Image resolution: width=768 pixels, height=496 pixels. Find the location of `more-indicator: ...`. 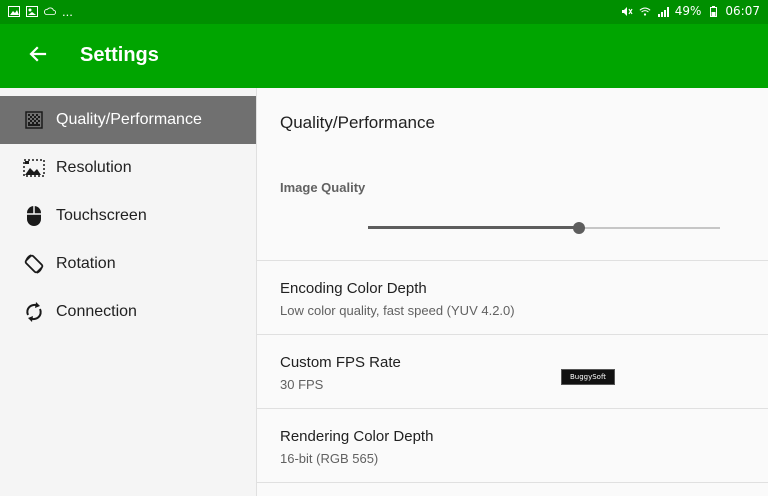

more-indicator: ... is located at coordinates (67, 11).